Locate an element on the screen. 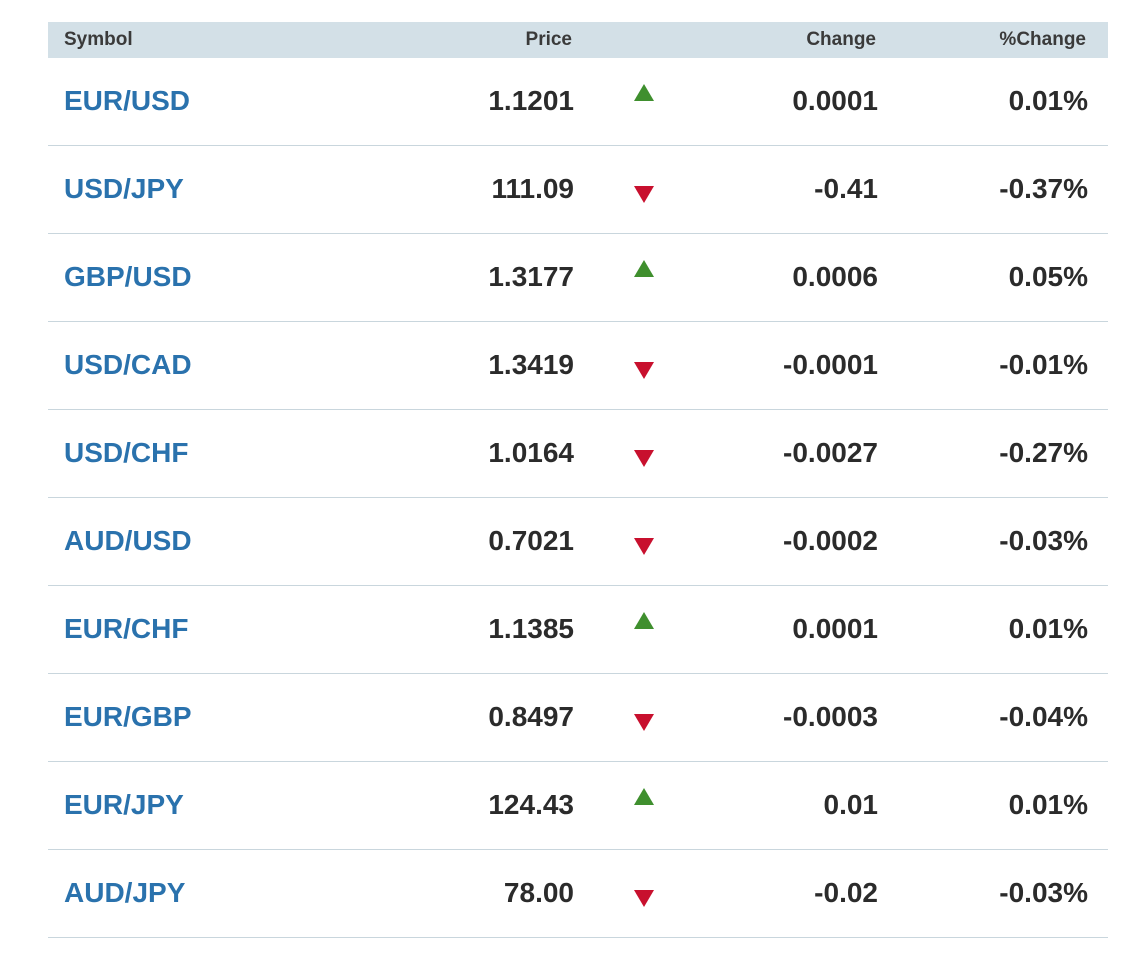 This screenshot has height=976, width=1140. change-value: -0.02 is located at coordinates (846, 892).